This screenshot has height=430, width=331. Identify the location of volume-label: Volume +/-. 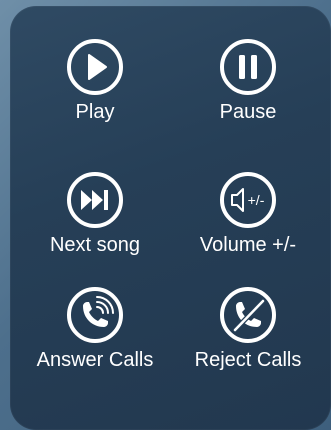
(248, 245).